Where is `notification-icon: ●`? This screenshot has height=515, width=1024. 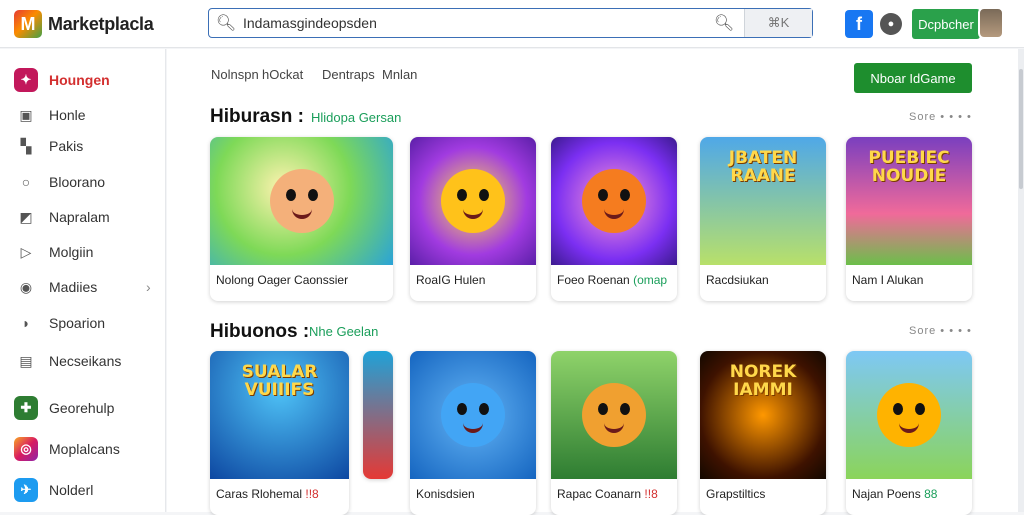
notification-icon: ● is located at coordinates (891, 24).